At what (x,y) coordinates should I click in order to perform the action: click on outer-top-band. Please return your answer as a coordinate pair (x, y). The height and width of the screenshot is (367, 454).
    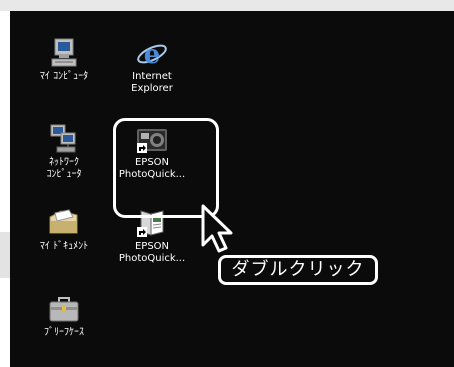
    Looking at the image, I should click on (227, 5).